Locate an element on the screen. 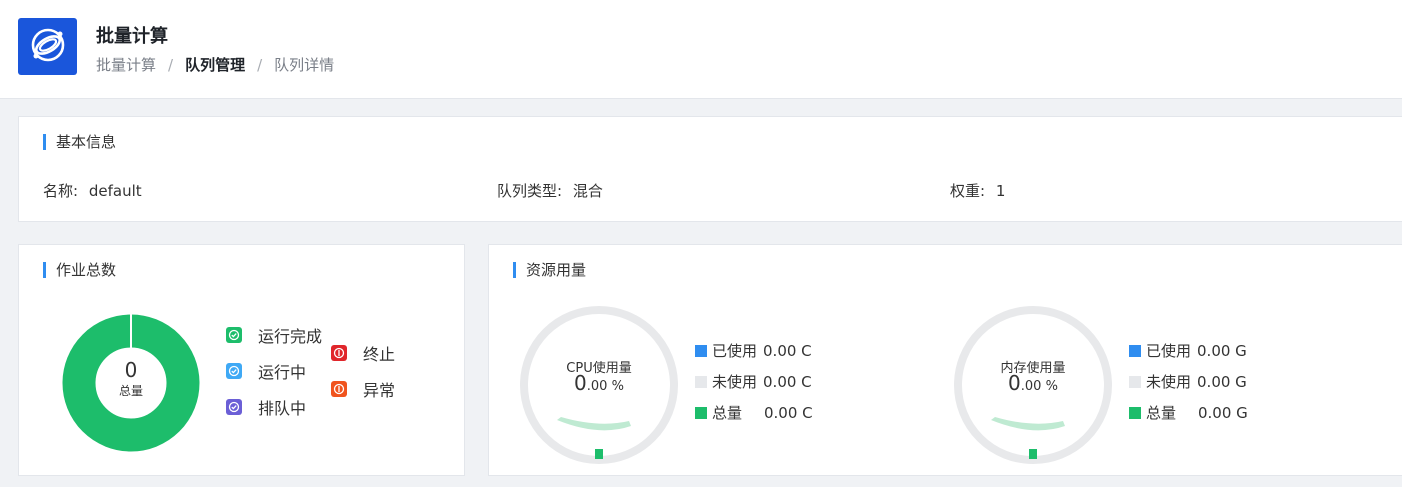 The height and width of the screenshot is (487, 1402). memory-legend-unused: 未使用 0.00 G is located at coordinates (1188, 381).